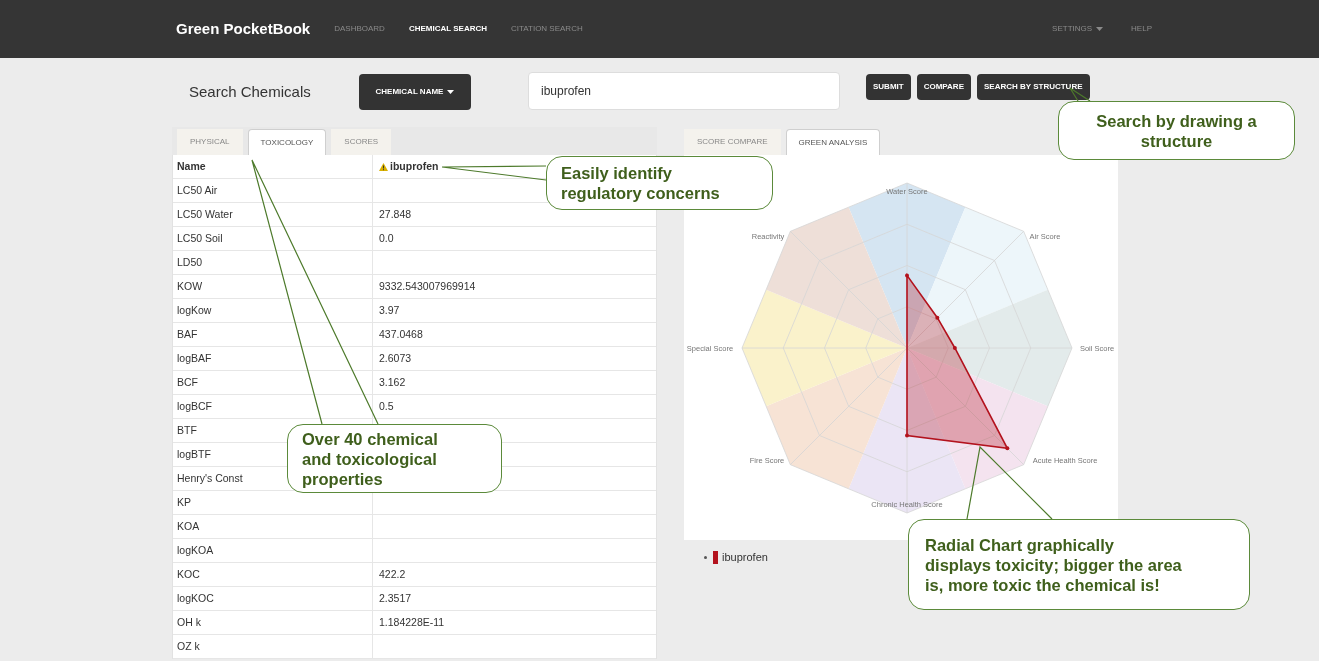  What do you see at coordinates (273, 550) in the screenshot?
I see `table-cell: logKOA` at bounding box center [273, 550].